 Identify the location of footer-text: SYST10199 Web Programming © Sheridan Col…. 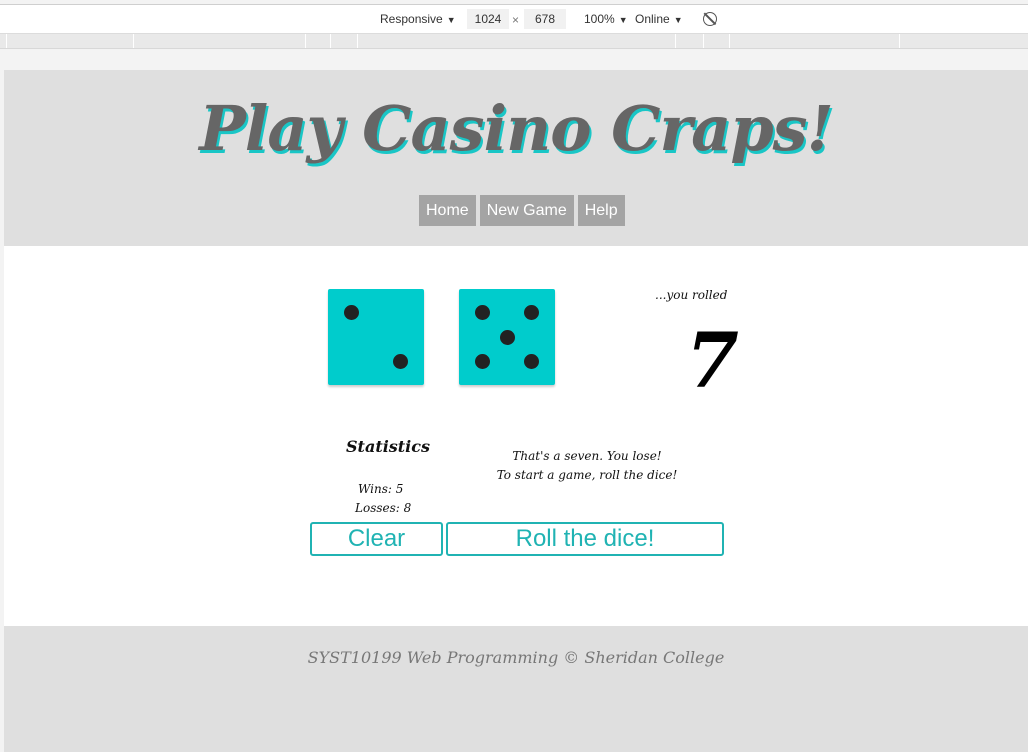
(516, 657).